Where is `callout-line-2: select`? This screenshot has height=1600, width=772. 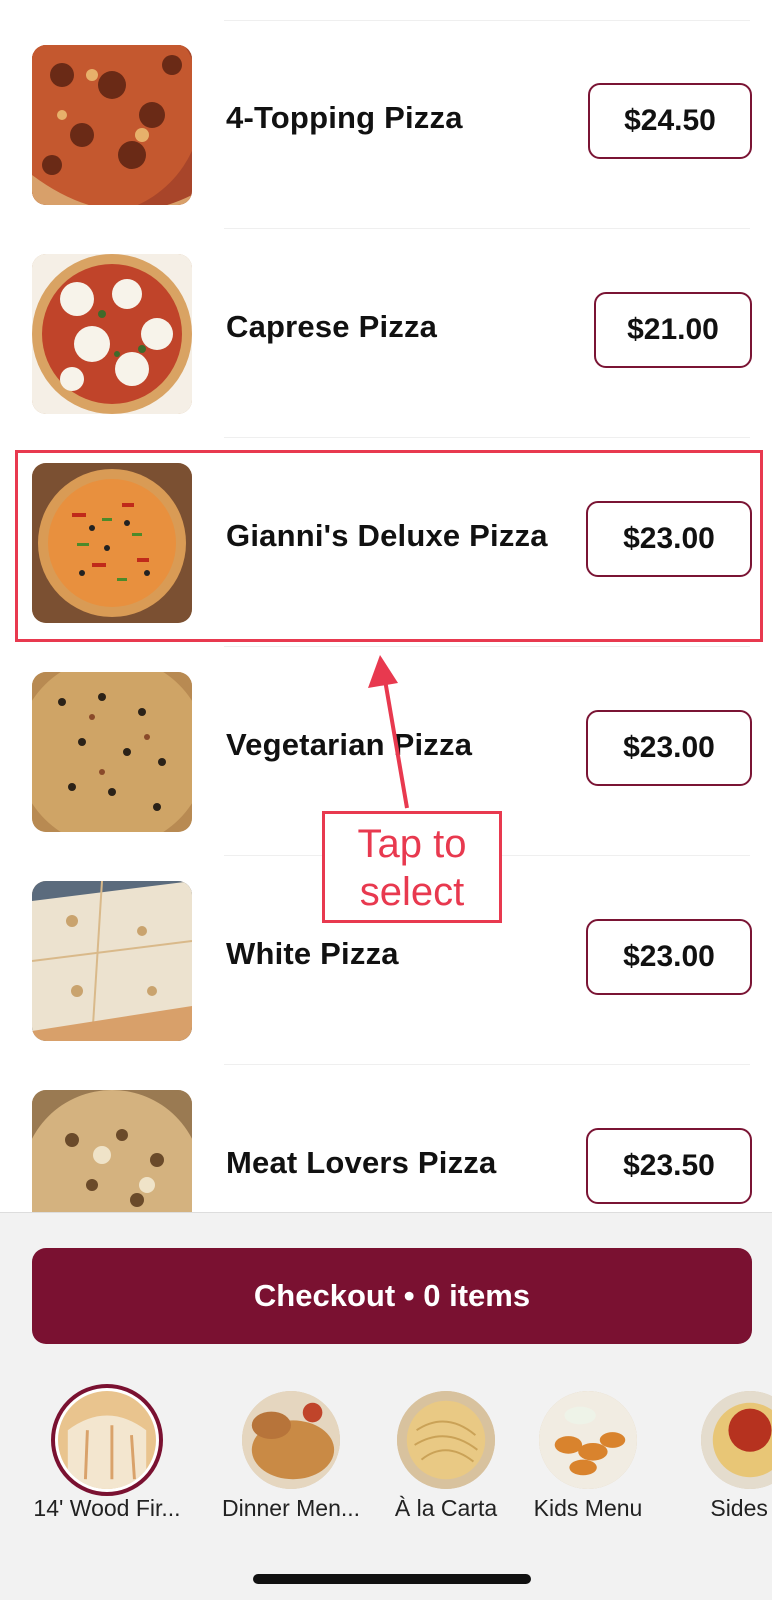
callout-line-2: select is located at coordinates (412, 892).